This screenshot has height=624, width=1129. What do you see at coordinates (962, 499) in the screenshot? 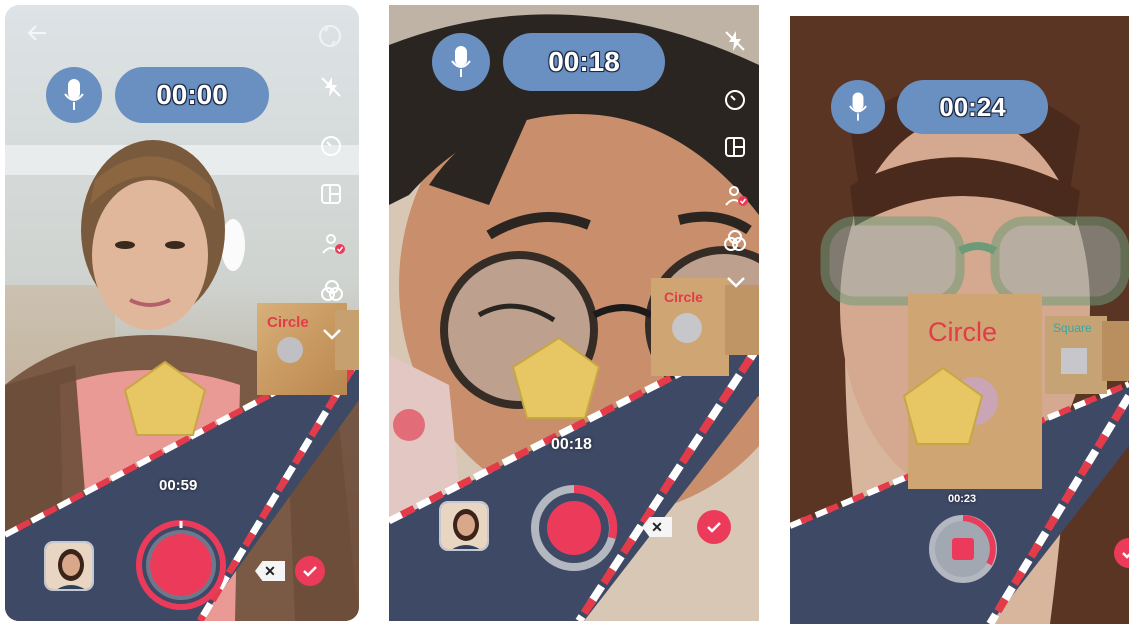
I see `countdown-label: 00:23` at bounding box center [962, 499].